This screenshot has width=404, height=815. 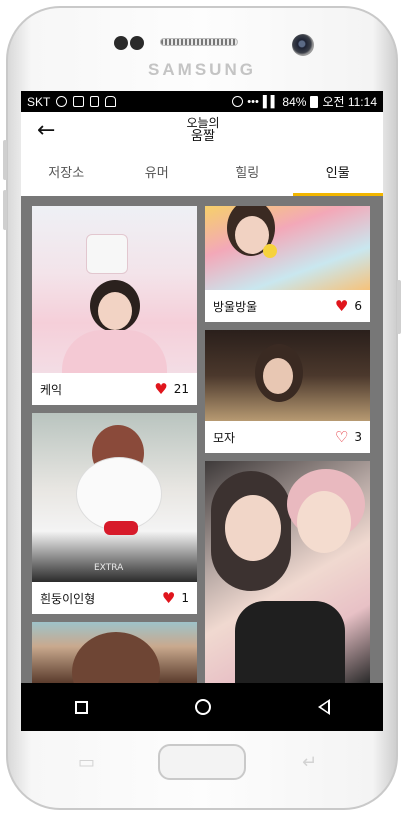 What do you see at coordinates (51, 389) in the screenshot?
I see `card-title: 케익` at bounding box center [51, 389].